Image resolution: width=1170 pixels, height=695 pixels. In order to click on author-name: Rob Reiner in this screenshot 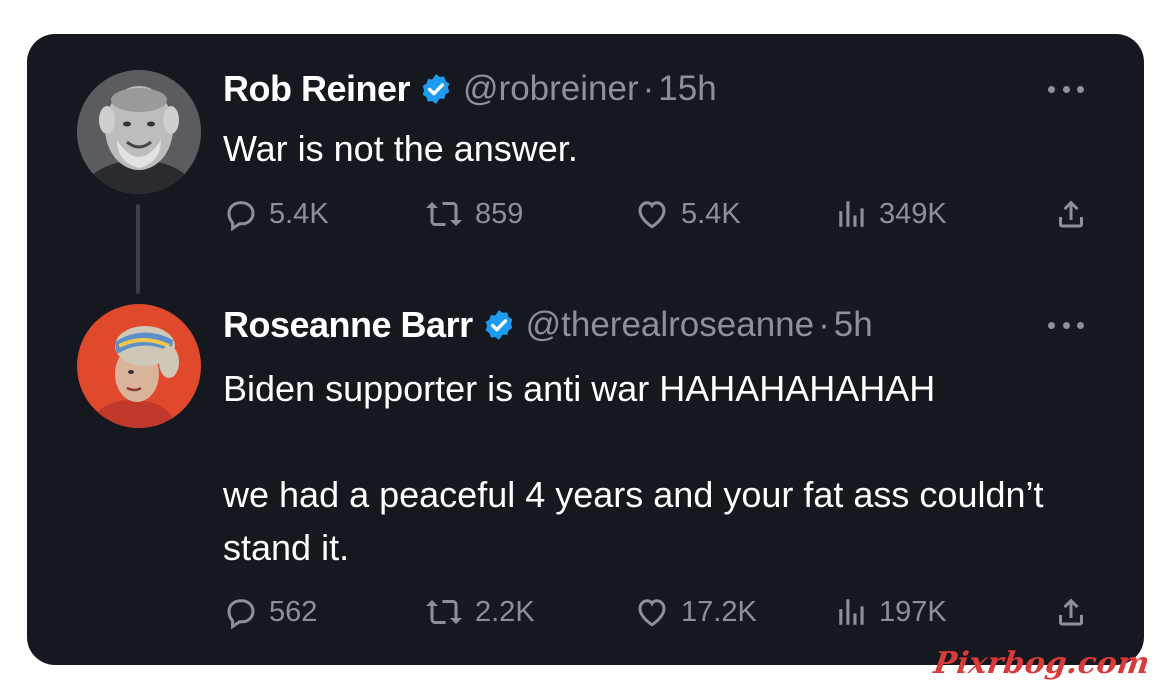, I will do `click(317, 89)`.